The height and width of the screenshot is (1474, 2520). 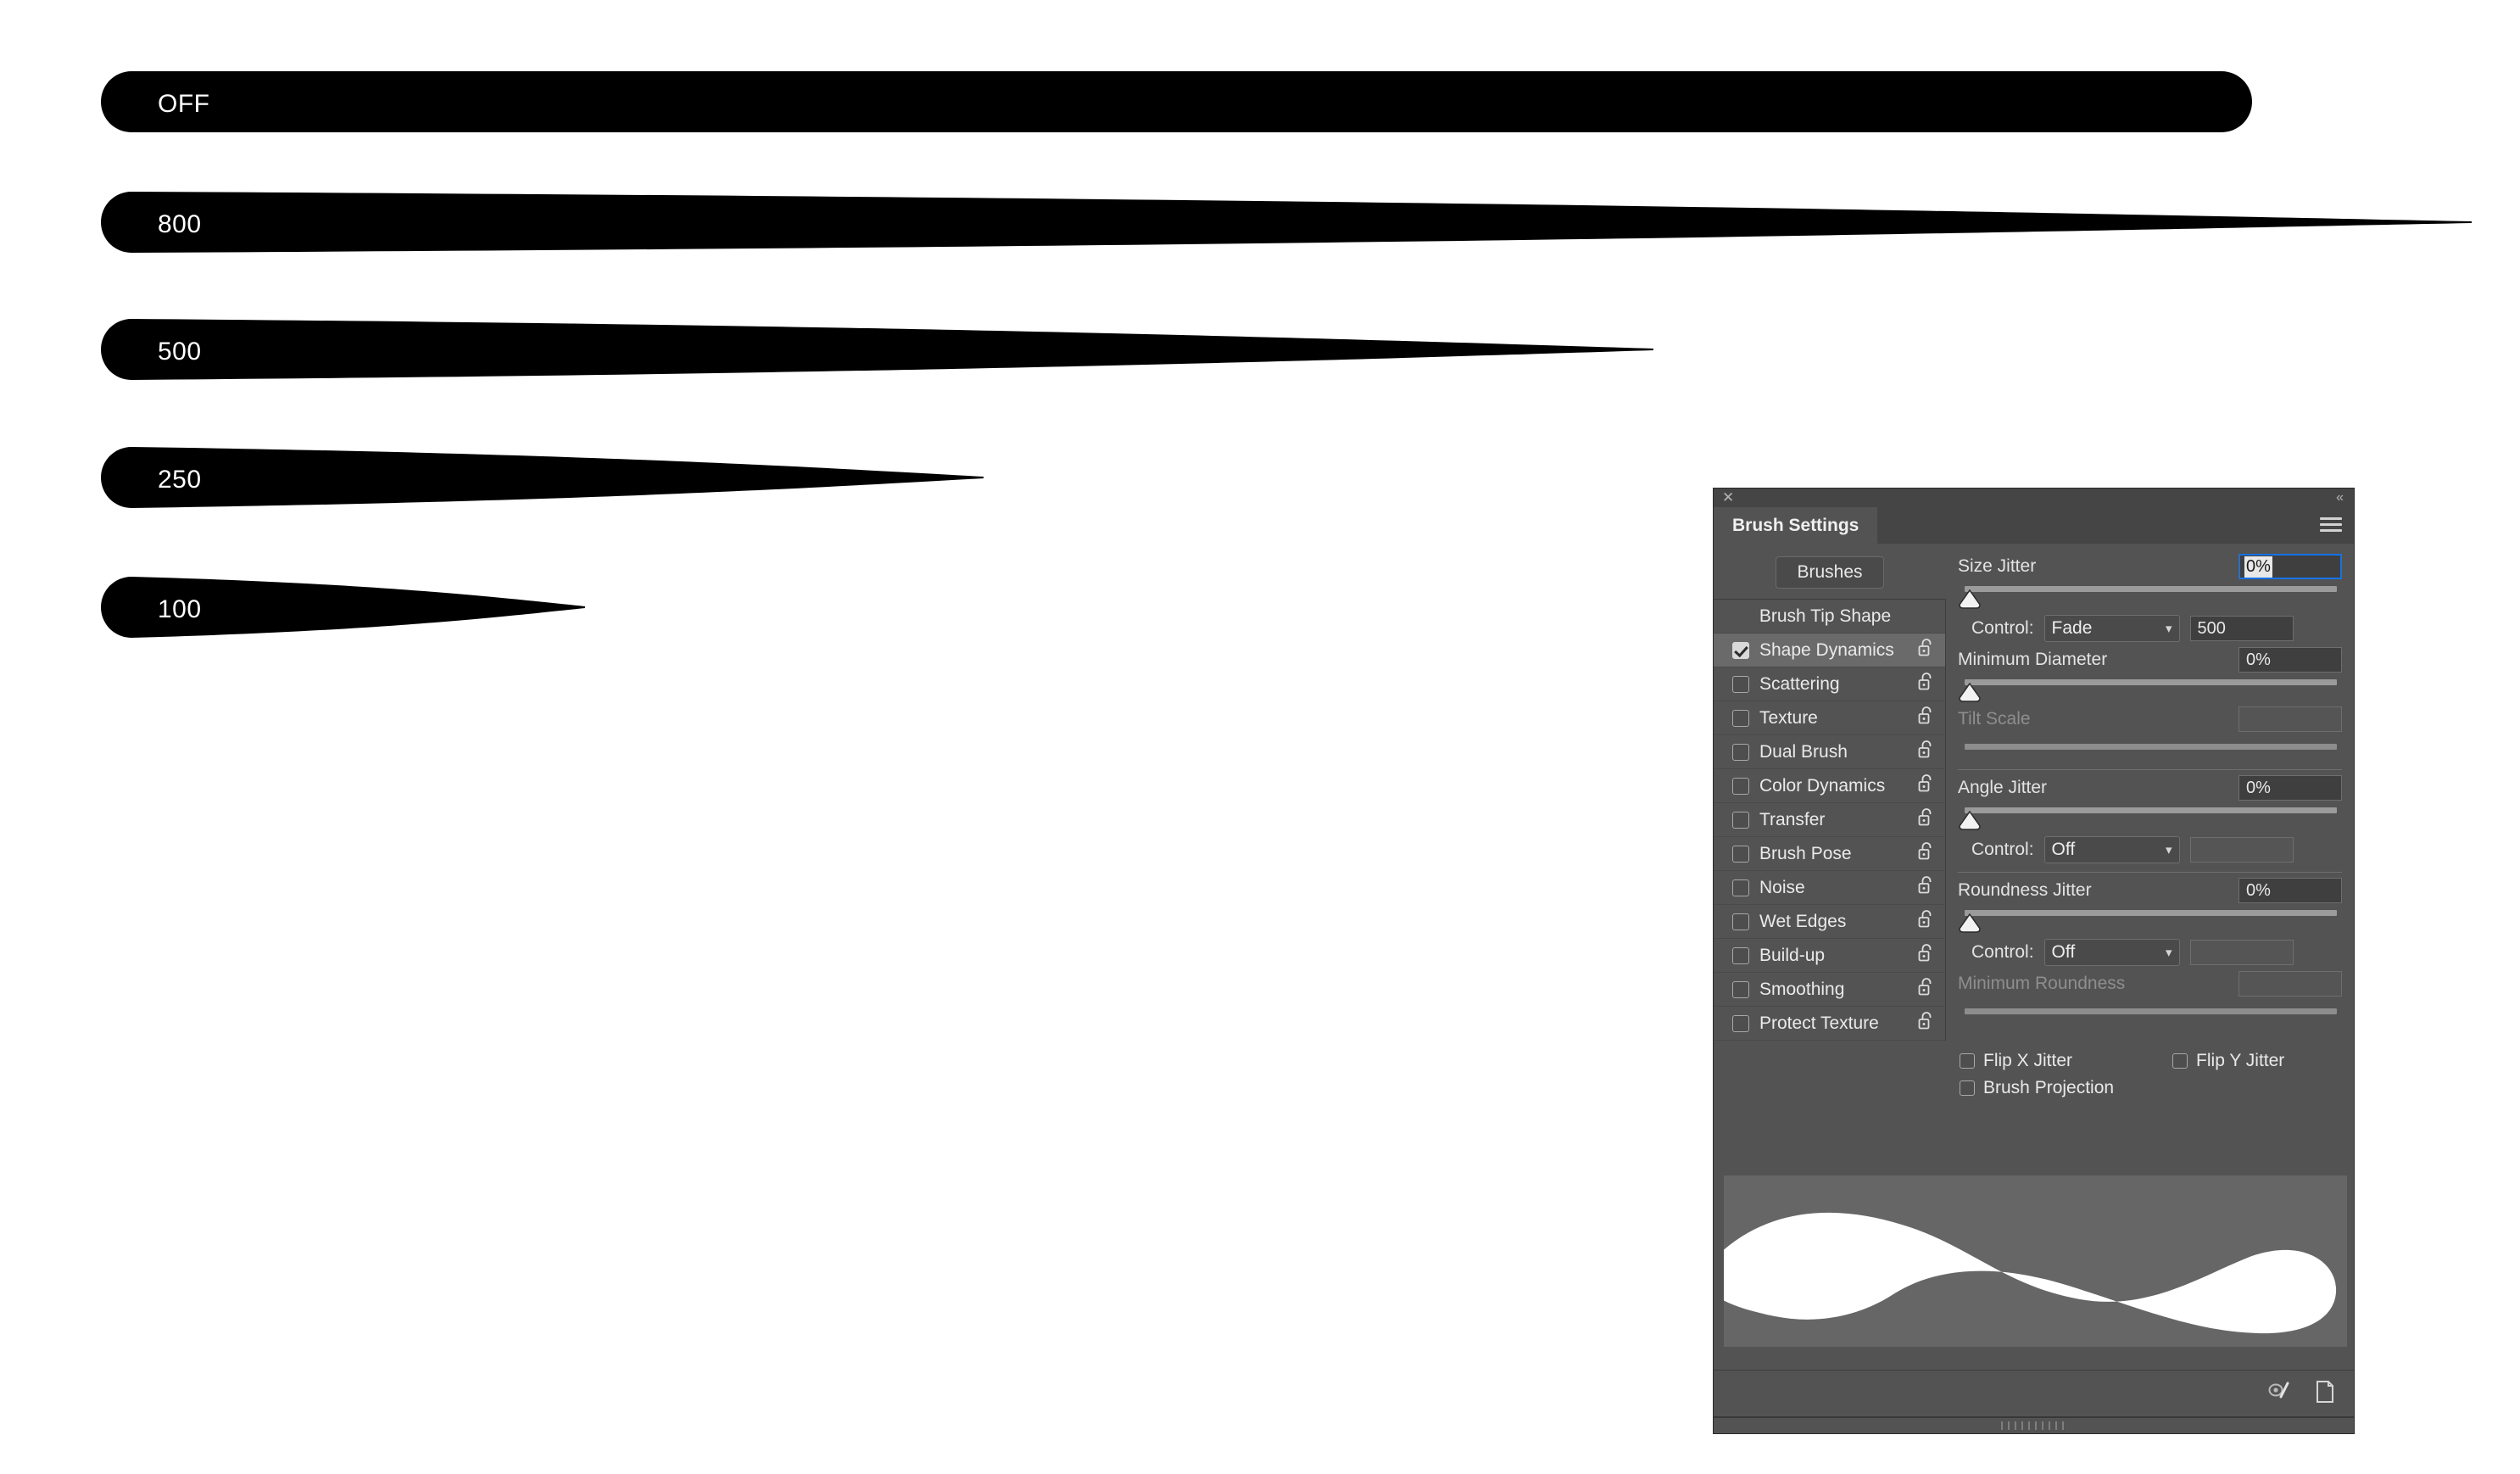 I want to click on size-jitter-slider, so click(x=2150, y=597).